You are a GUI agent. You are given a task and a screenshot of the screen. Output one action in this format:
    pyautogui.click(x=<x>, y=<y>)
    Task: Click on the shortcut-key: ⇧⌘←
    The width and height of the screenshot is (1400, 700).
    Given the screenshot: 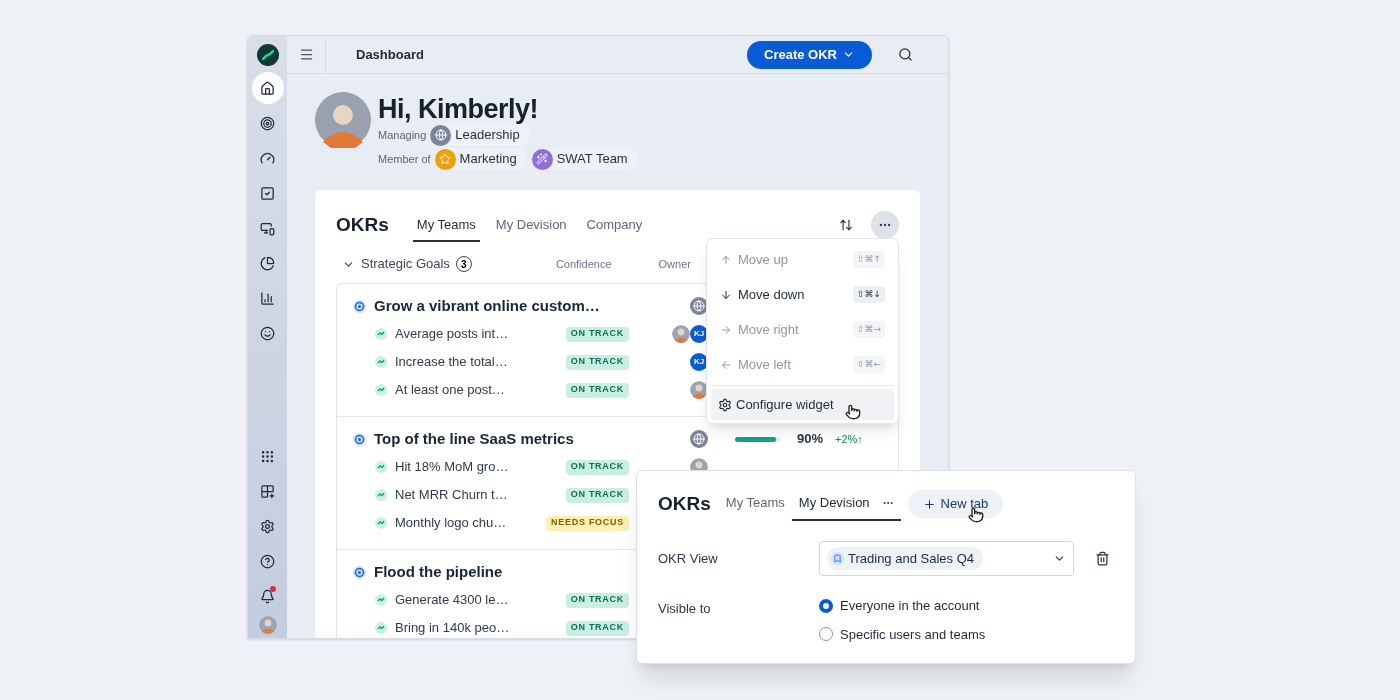 What is the action you would take?
    pyautogui.click(x=868, y=364)
    